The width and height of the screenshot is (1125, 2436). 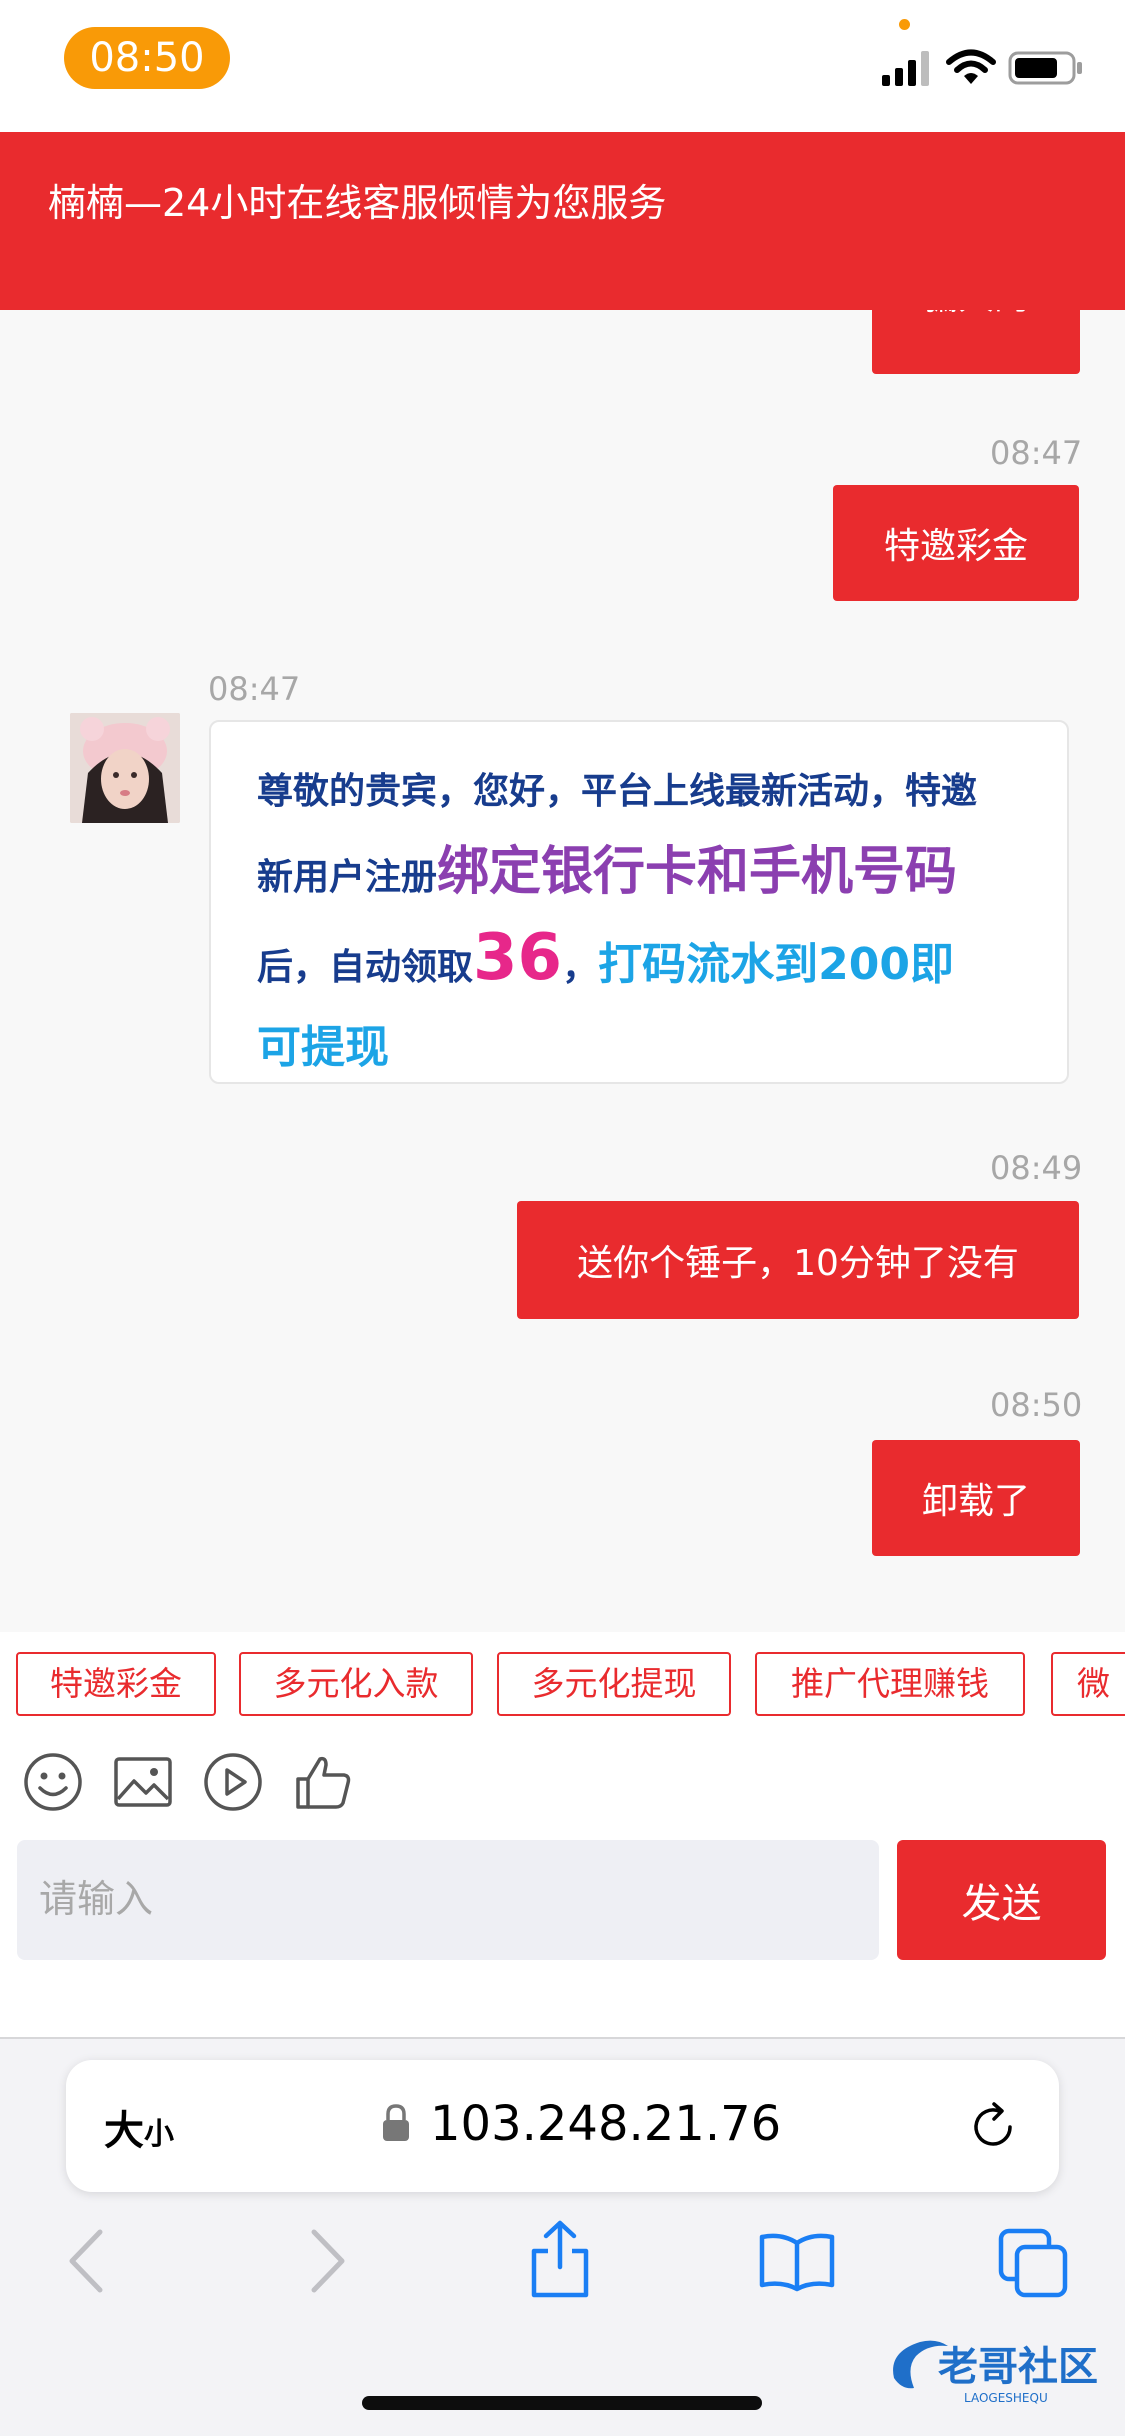 What do you see at coordinates (53, 1782) in the screenshot?
I see `emoji-icon` at bounding box center [53, 1782].